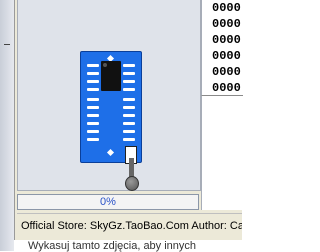 The width and height of the screenshot is (320, 252). What do you see at coordinates (7, 44) in the screenshot?
I see `dash-mark` at bounding box center [7, 44].